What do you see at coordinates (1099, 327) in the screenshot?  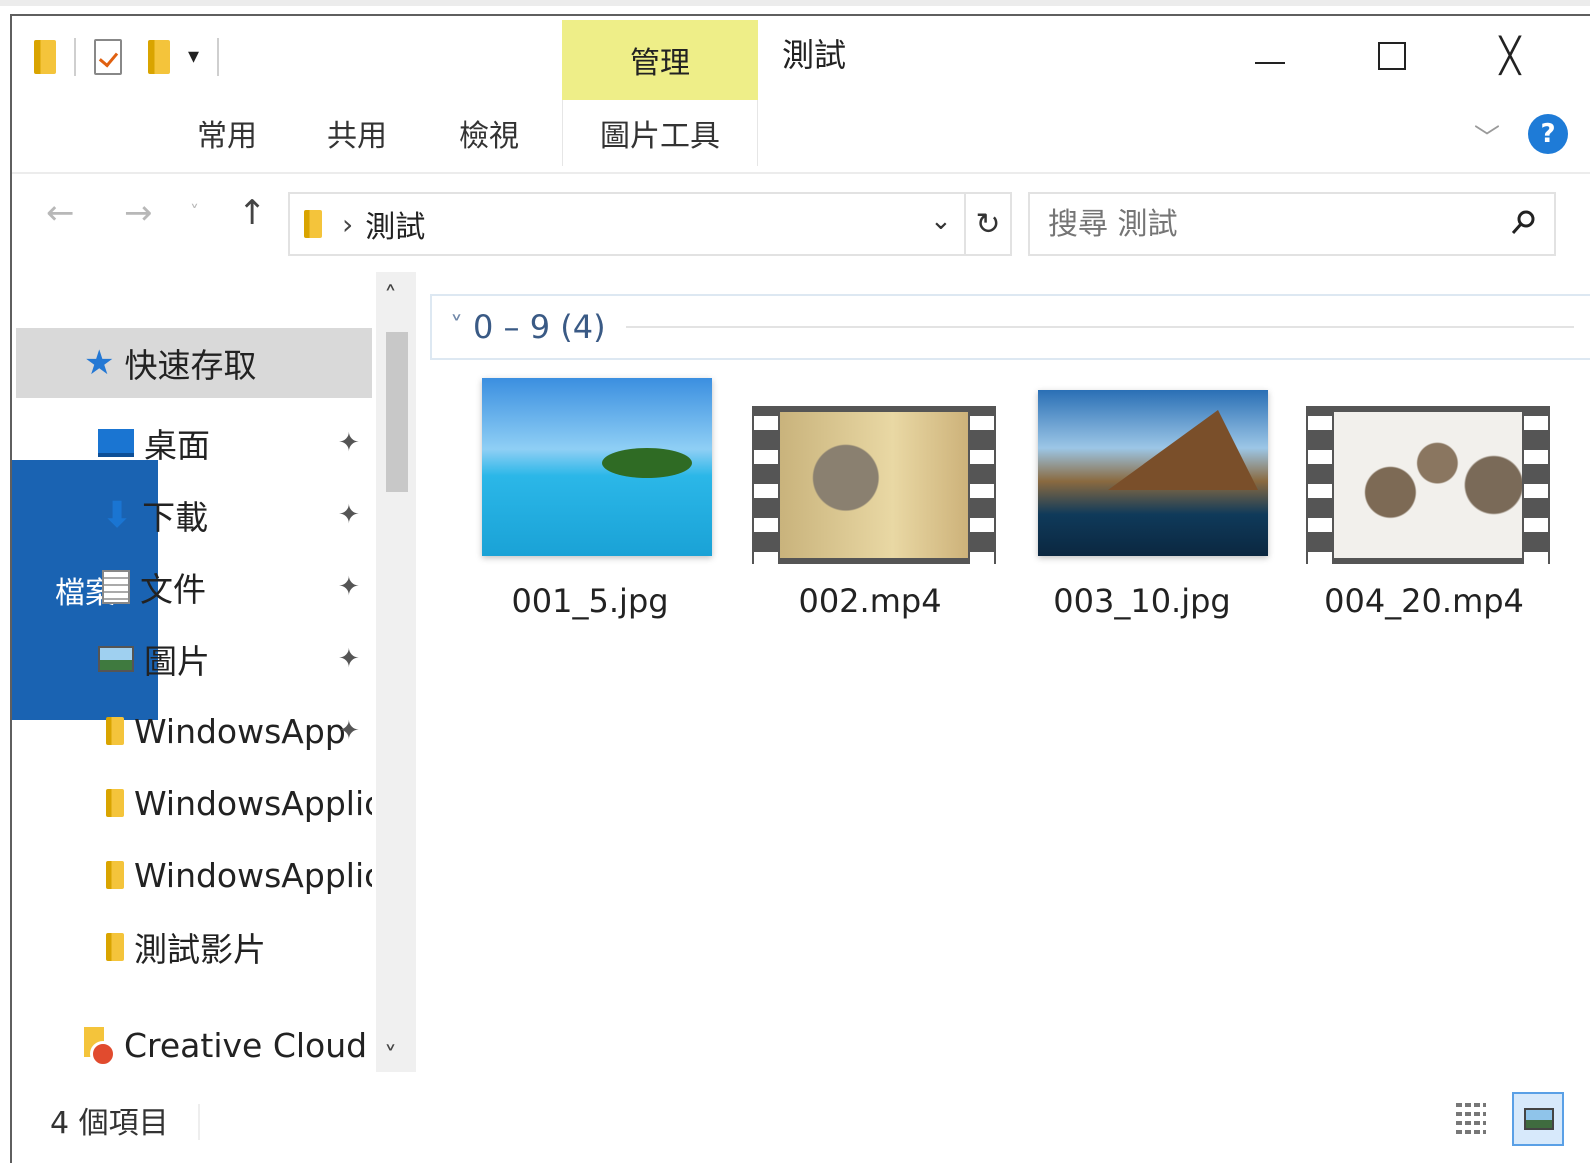 I see `group-divider` at bounding box center [1099, 327].